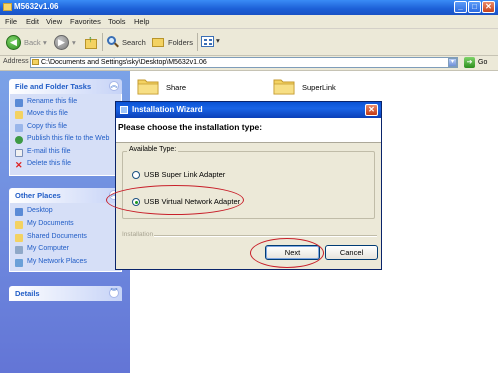 Image resolution: width=498 pixels, height=373 pixels. Describe the element at coordinates (65, 195) in the screenshot. I see `other-places-header: Other Places ︽` at that location.